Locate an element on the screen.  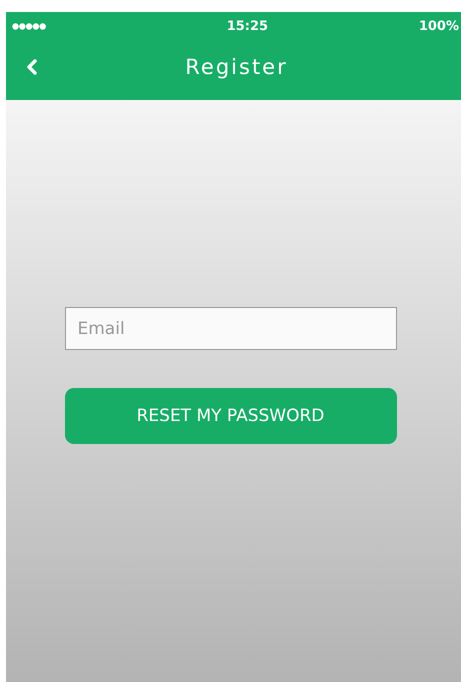
reset-password-button: RESET MY PASSWORD is located at coordinates (230, 416).